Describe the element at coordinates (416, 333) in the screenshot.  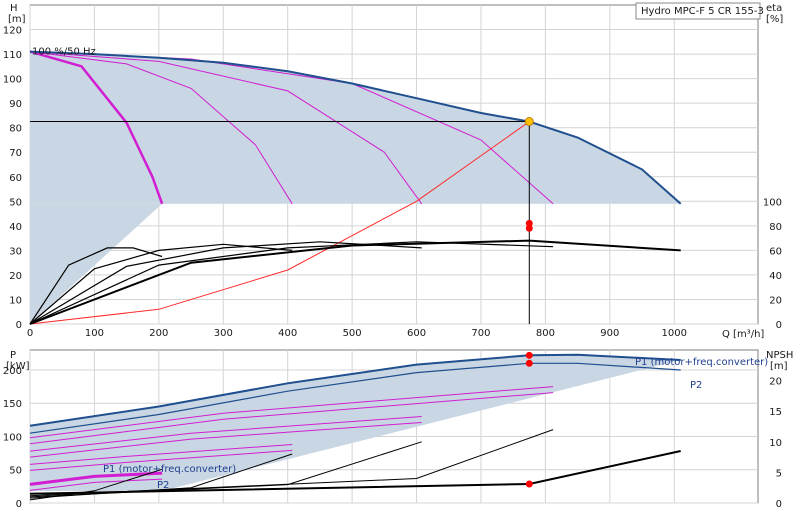
I see `x-tick-label: 600` at that location.